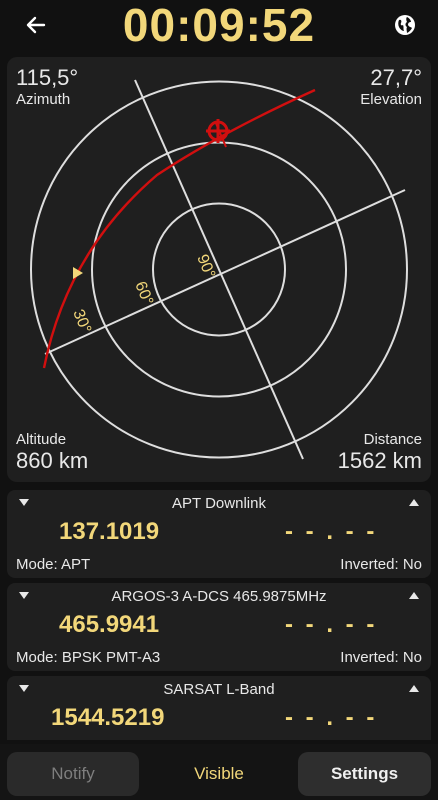 The height and width of the screenshot is (800, 438). Describe the element at coordinates (78, 273) in the screenshot. I see `track-start-marker` at that location.